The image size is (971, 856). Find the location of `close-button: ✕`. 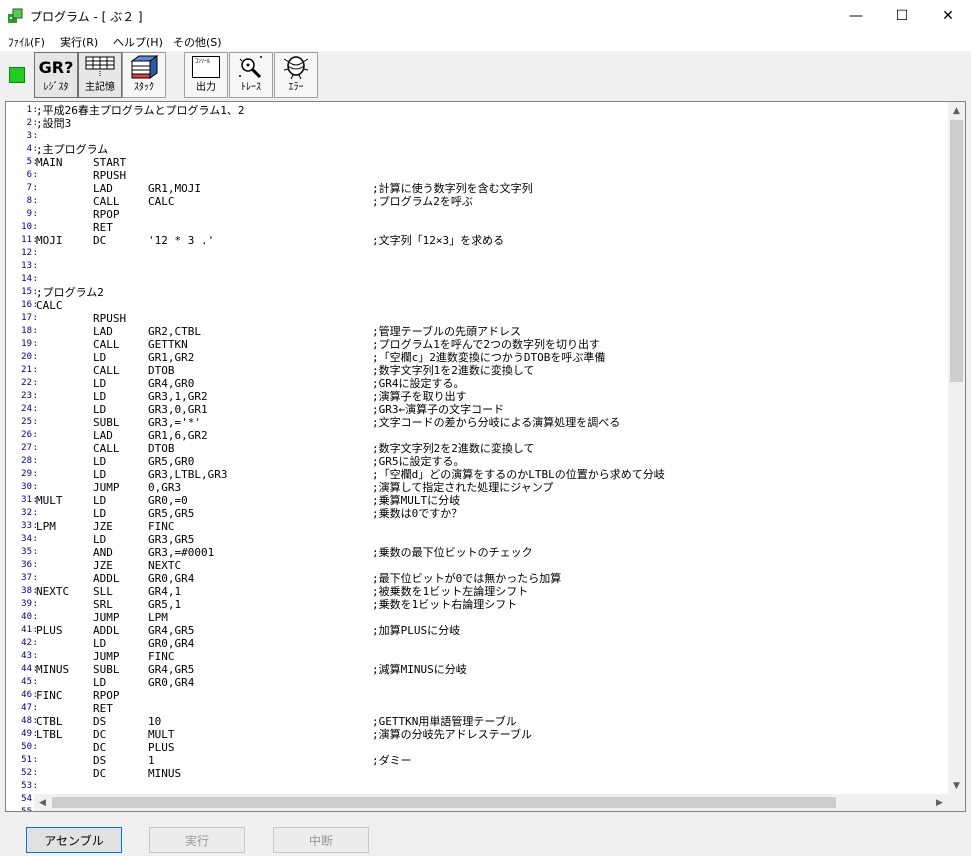

close-button: ✕ is located at coordinates (948, 15).